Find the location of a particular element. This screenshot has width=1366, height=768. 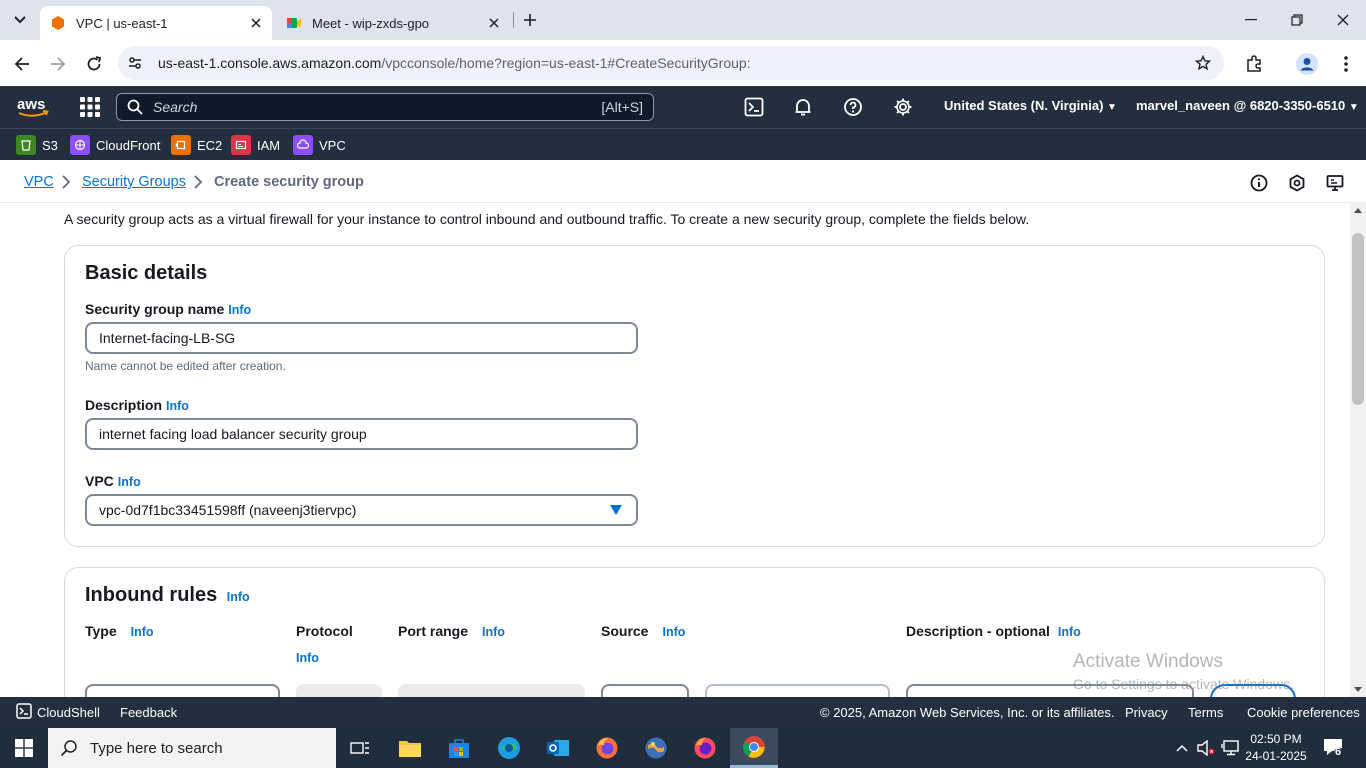

description-label: Description Info is located at coordinates (137, 405).